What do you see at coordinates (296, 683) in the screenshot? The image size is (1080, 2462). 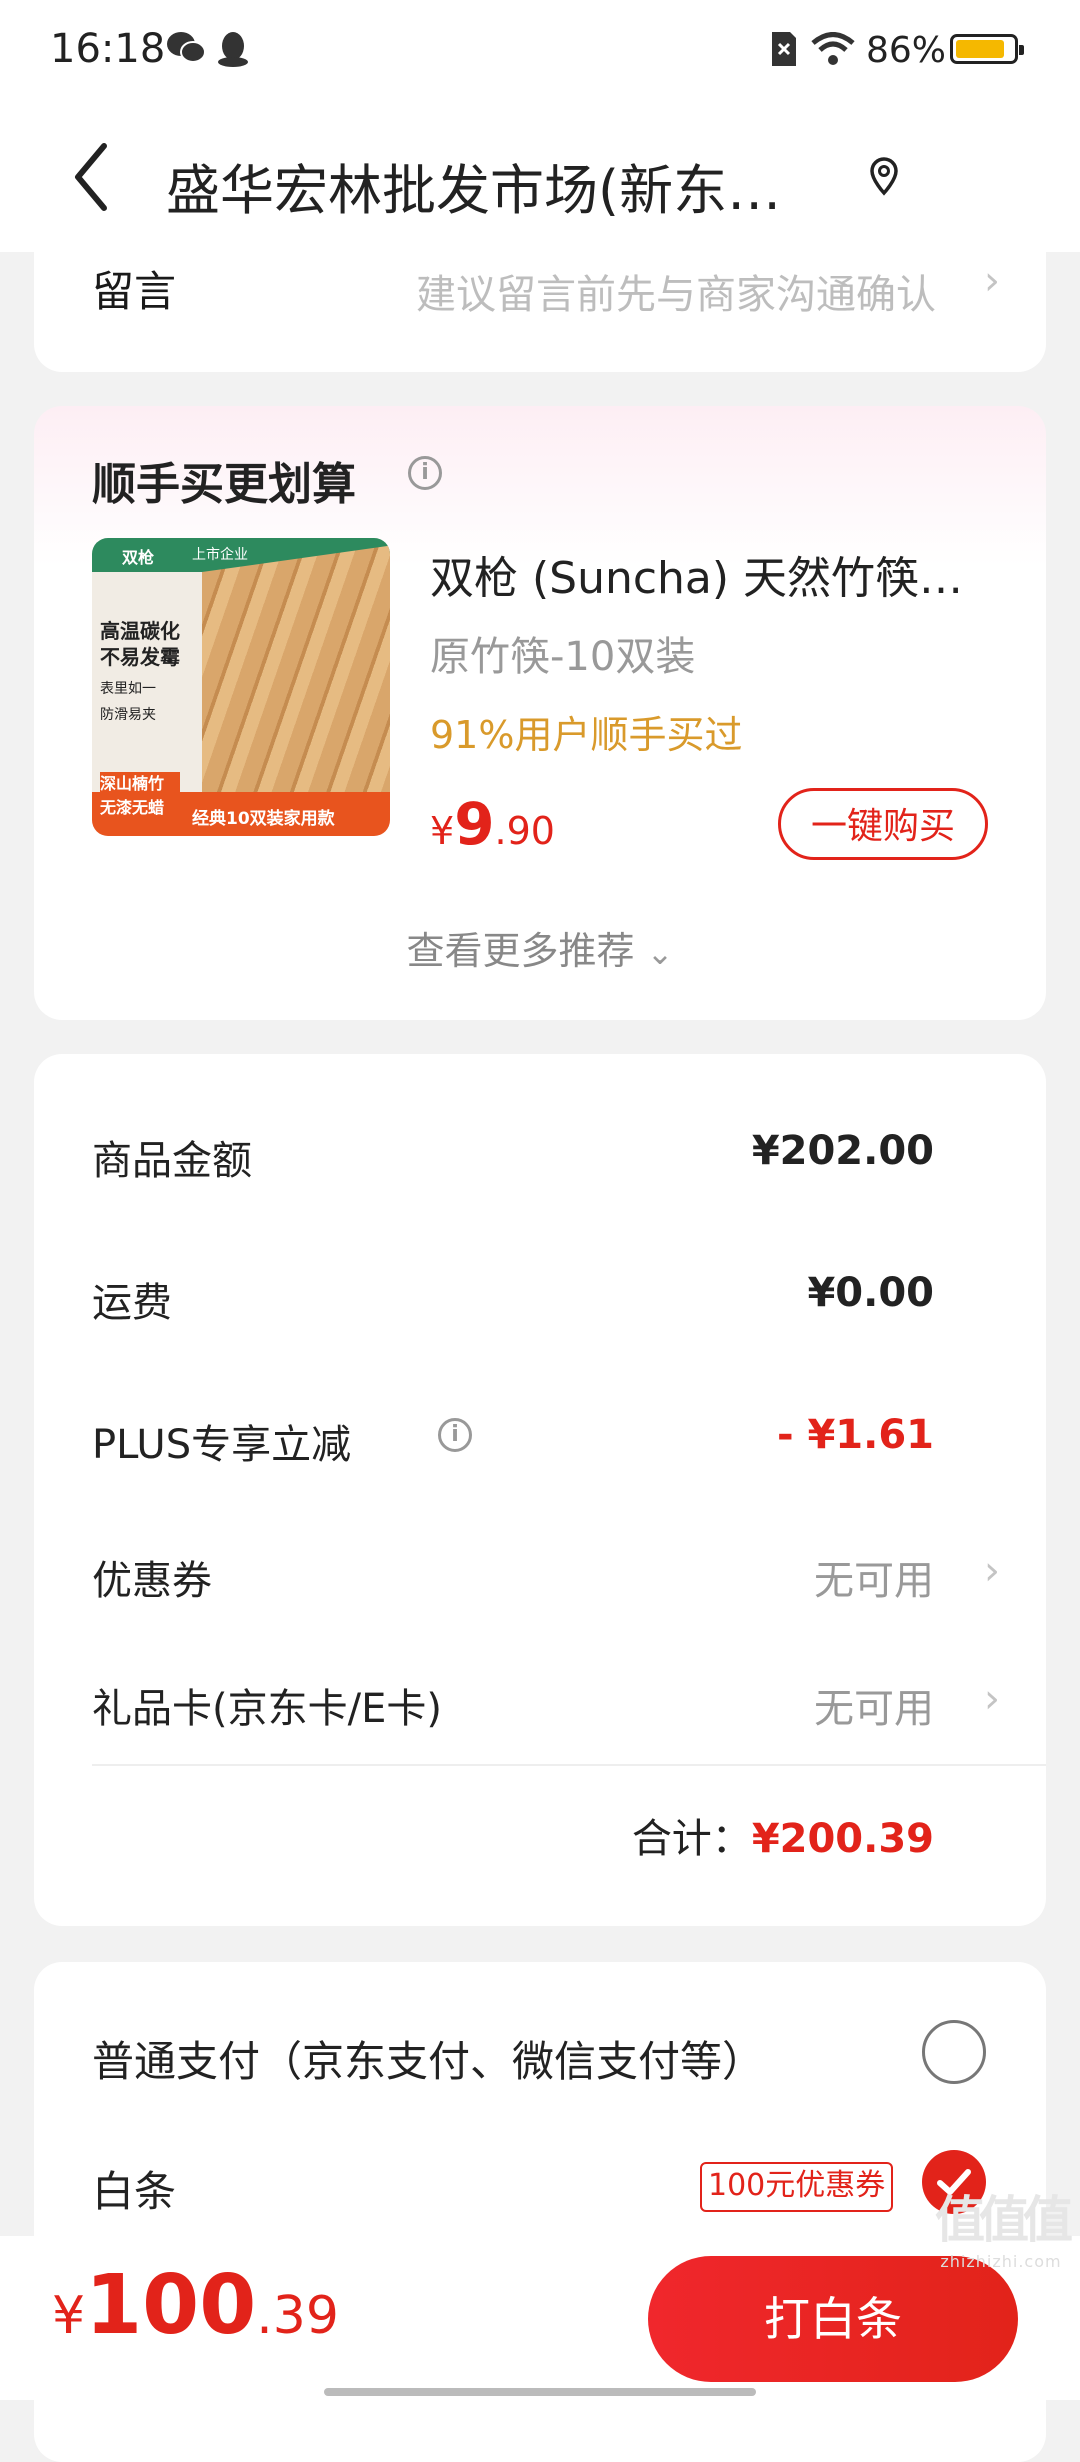 I see `chopsticks-illustration` at bounding box center [296, 683].